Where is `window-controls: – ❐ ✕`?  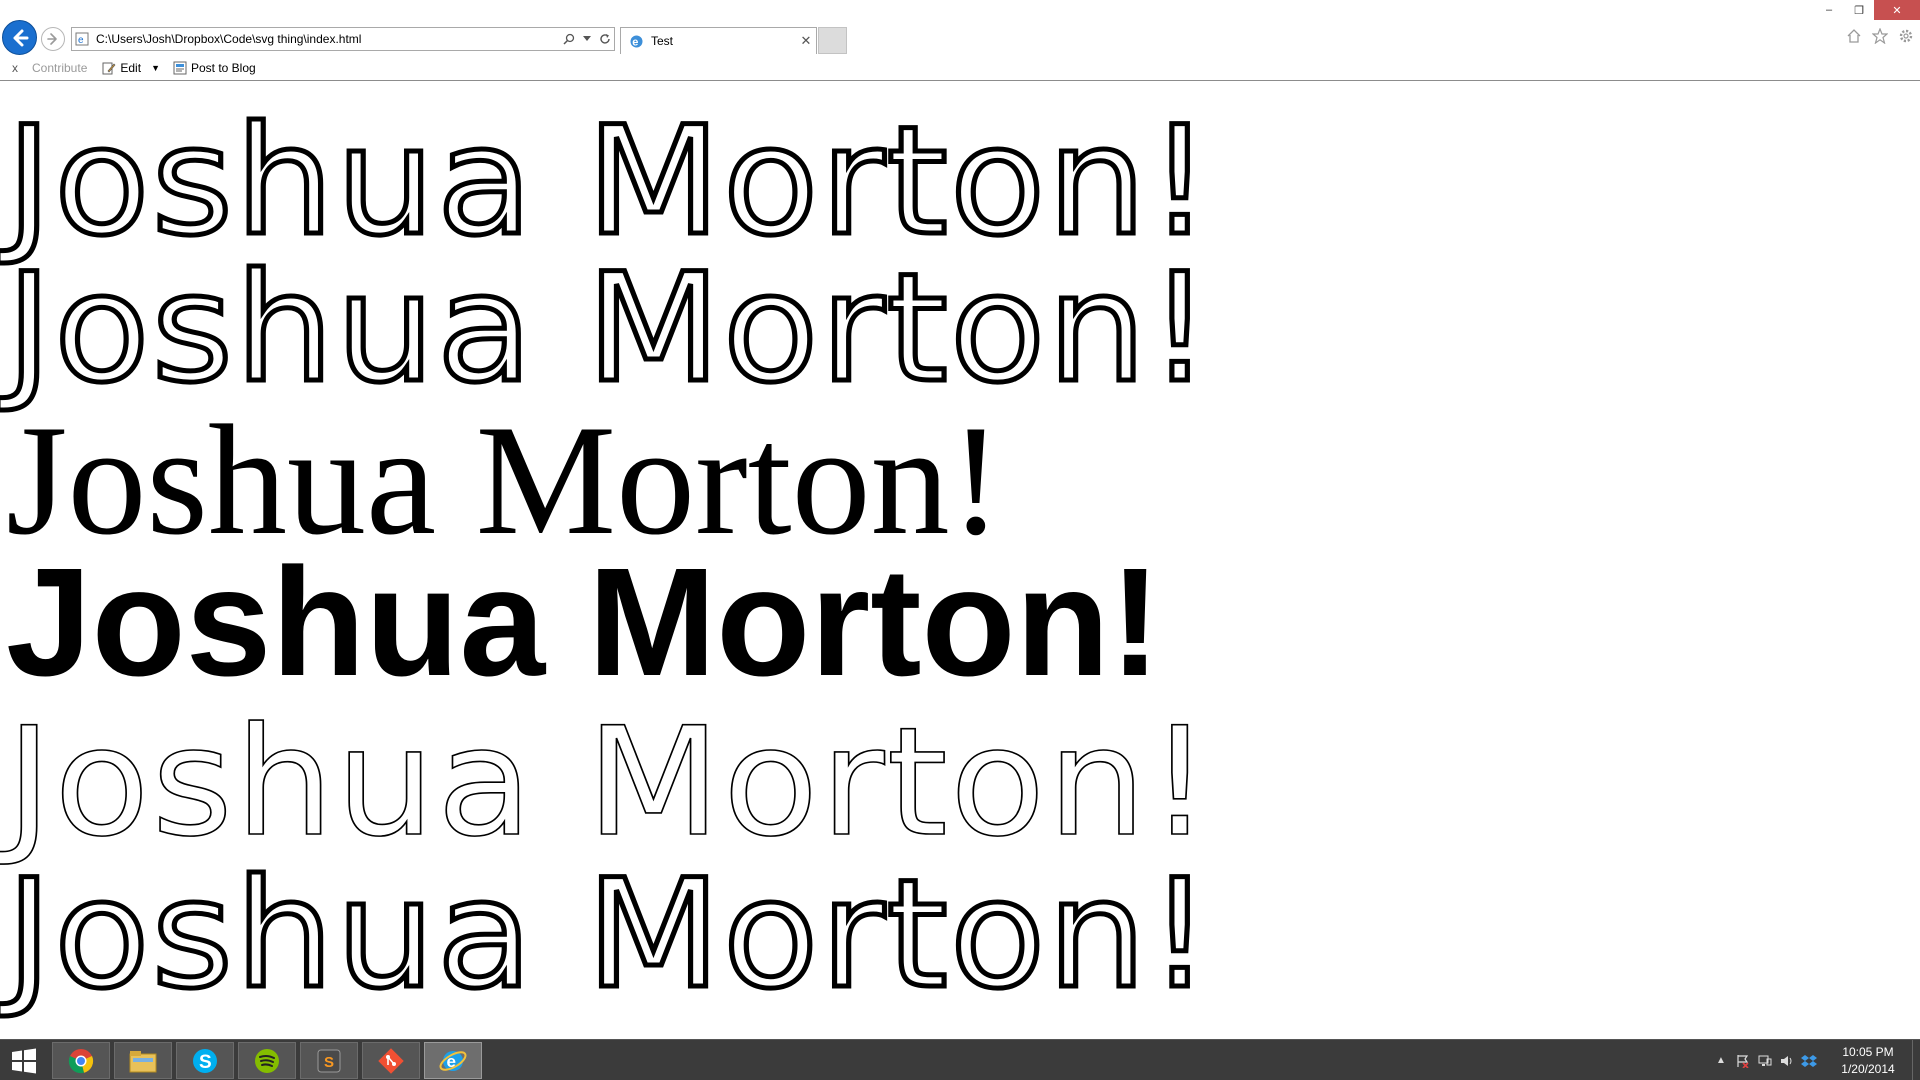
window-controls: – ❐ ✕ is located at coordinates (1867, 10).